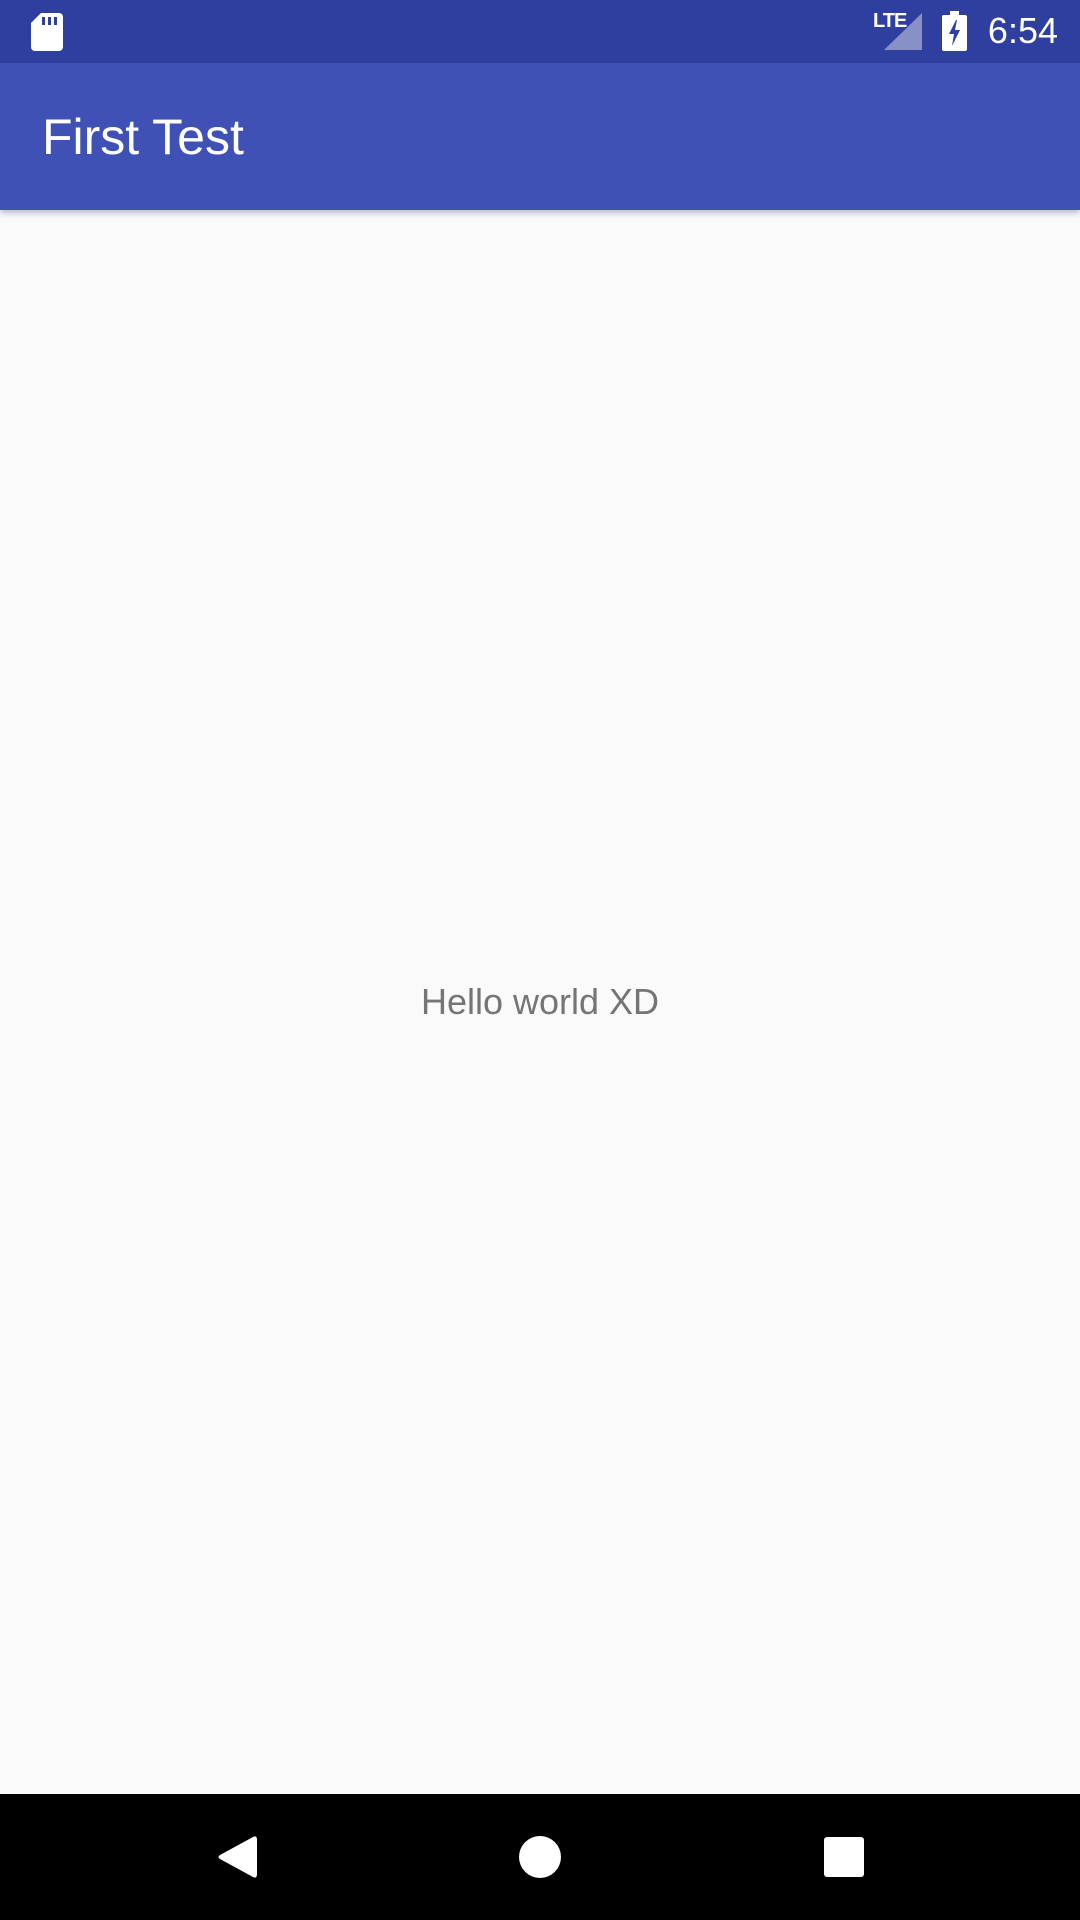 This screenshot has width=1080, height=1920. I want to click on hello-message: Hello world XD, so click(540, 1001).